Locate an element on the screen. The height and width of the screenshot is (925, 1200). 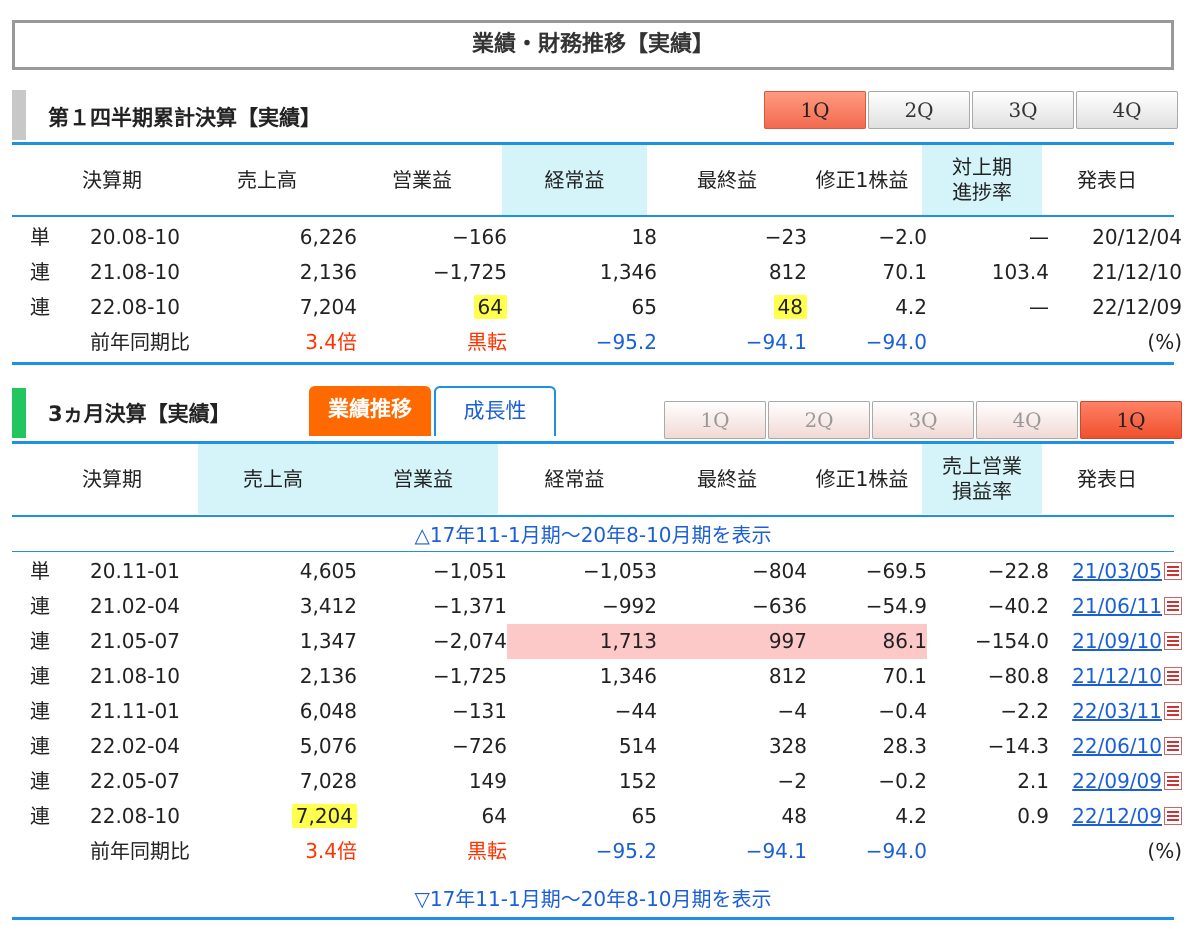
row-progress: 103.4 is located at coordinates (1020, 272).